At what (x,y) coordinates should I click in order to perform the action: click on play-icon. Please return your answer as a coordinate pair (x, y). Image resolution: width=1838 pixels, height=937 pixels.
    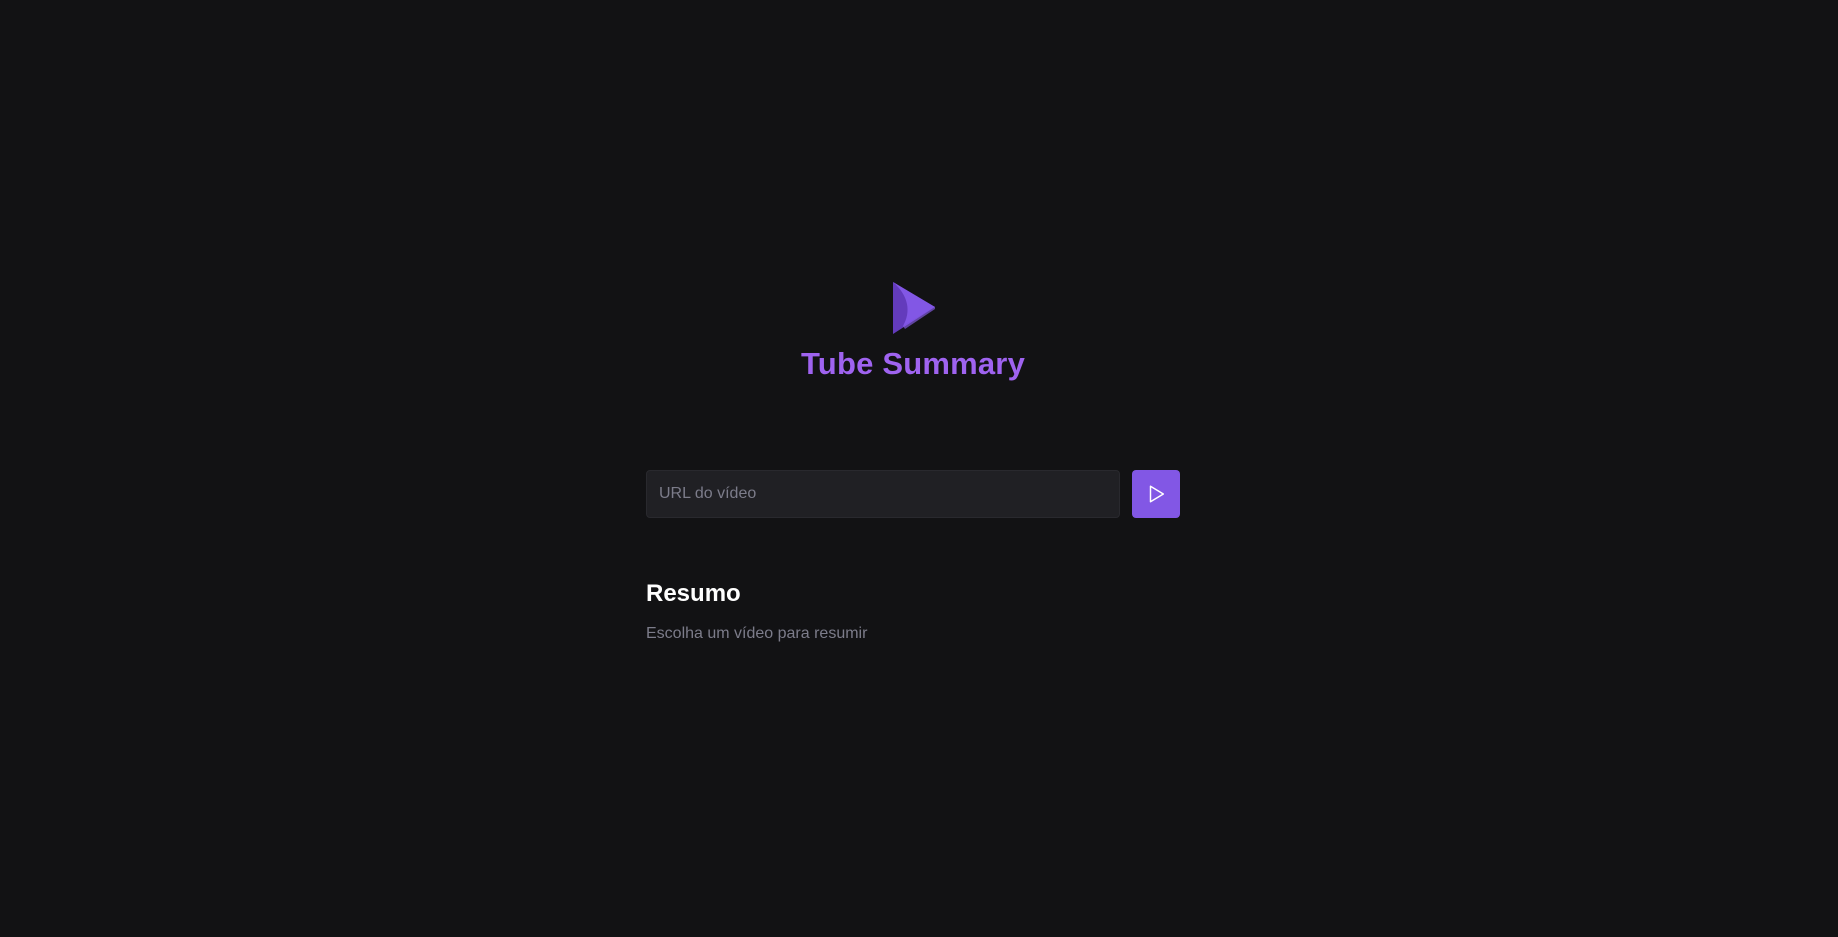
    Looking at the image, I should click on (1157, 494).